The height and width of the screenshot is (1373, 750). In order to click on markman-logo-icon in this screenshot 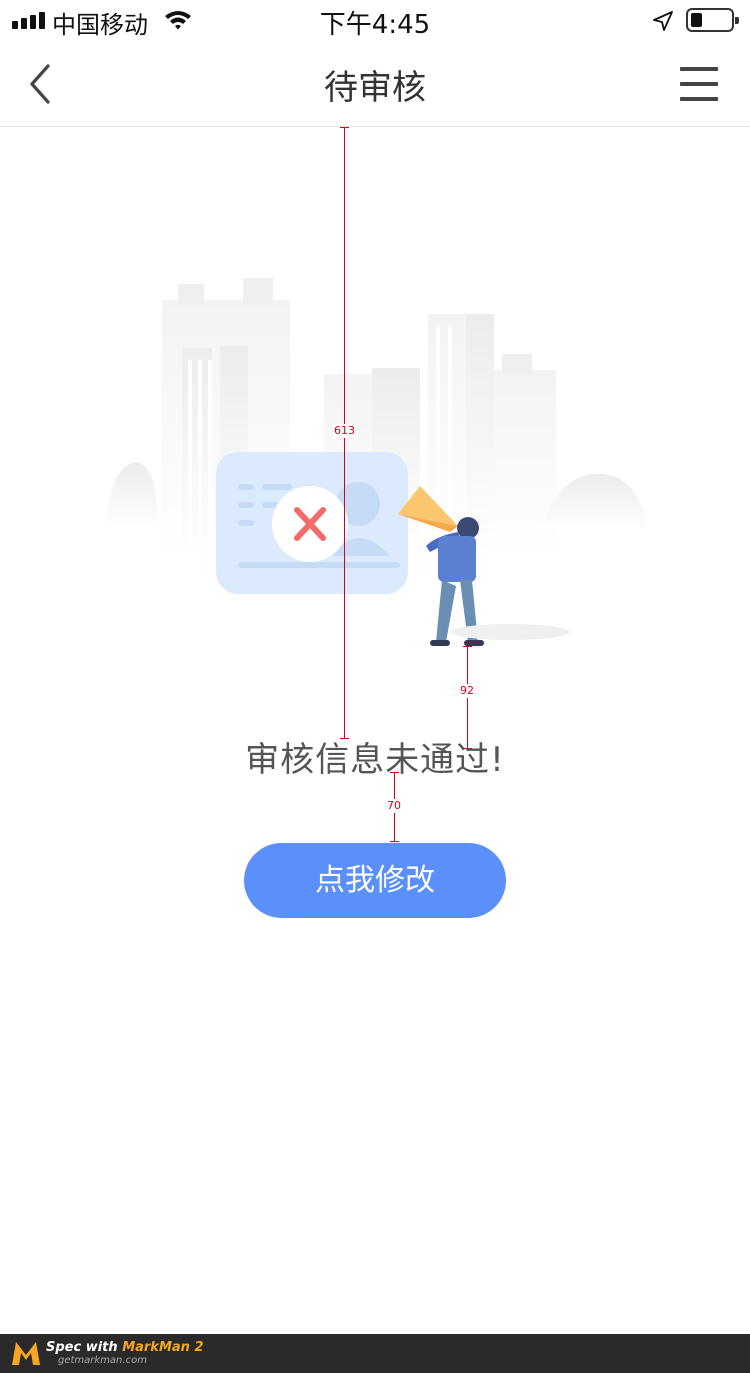, I will do `click(26, 1353)`.